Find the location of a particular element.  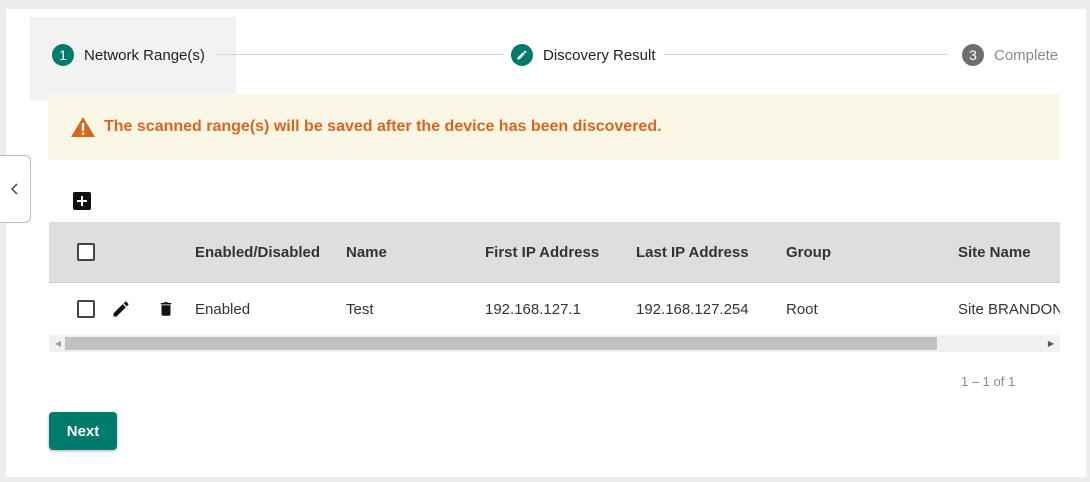

collapse-sidebar-button is located at coordinates (15, 189).